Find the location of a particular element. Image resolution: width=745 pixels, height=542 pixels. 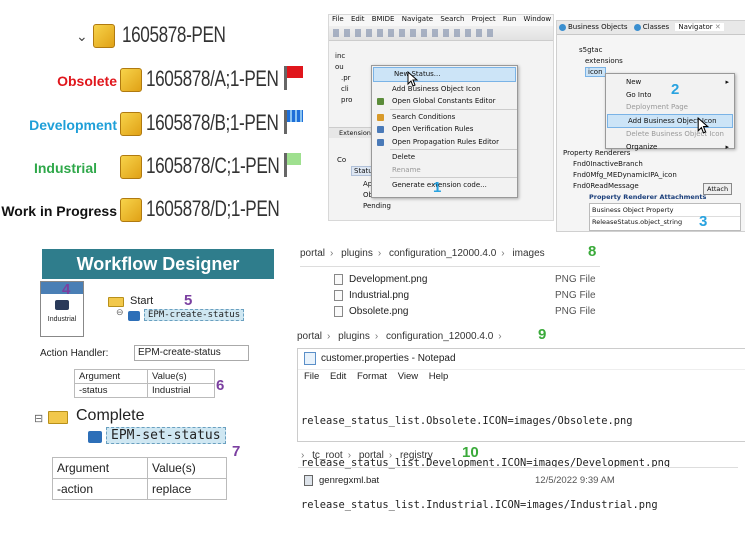

tab-classes: Classes is located at coordinates (651, 27).